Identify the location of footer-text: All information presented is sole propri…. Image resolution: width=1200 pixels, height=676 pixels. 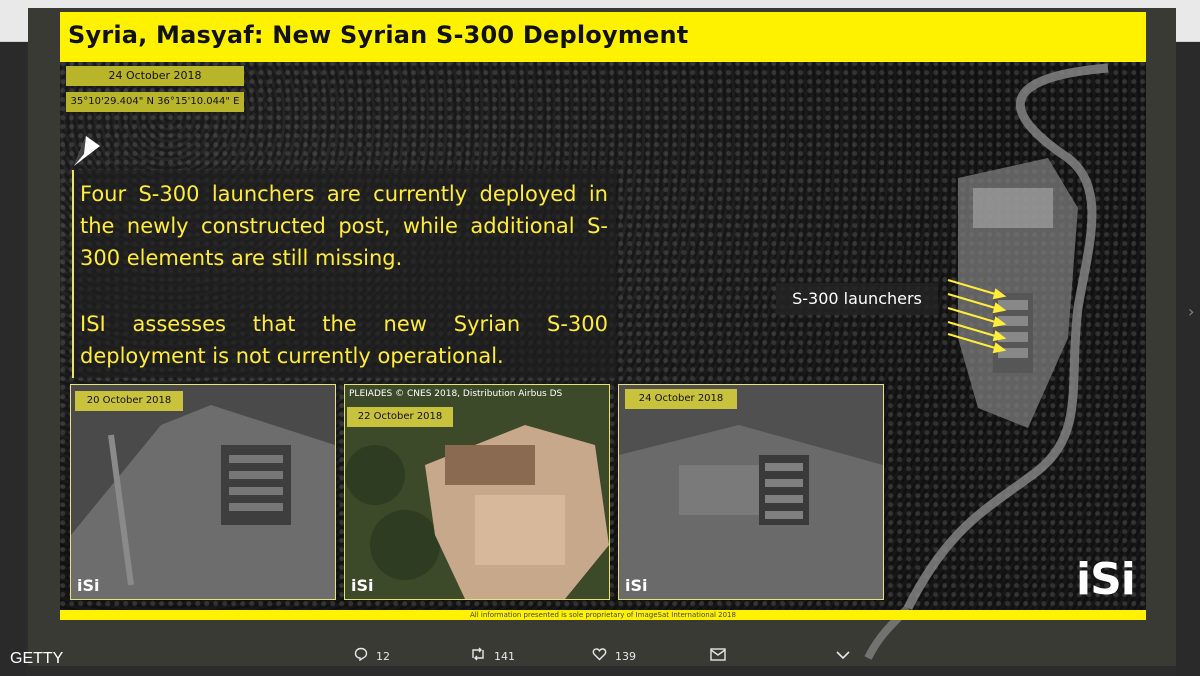
(603, 615).